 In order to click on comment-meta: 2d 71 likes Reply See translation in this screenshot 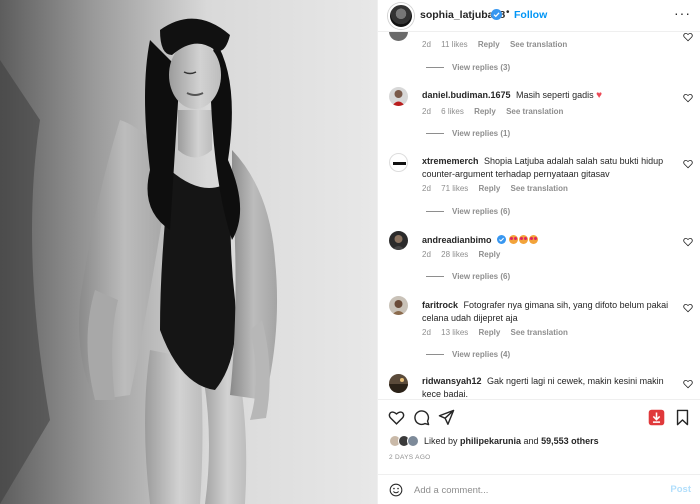, I will do `click(499, 188)`.